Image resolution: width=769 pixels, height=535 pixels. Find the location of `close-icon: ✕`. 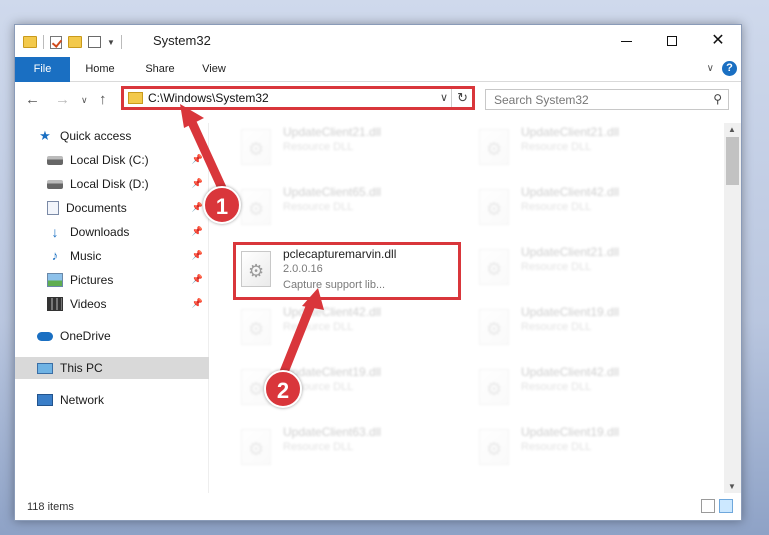

close-icon: ✕ is located at coordinates (718, 40).